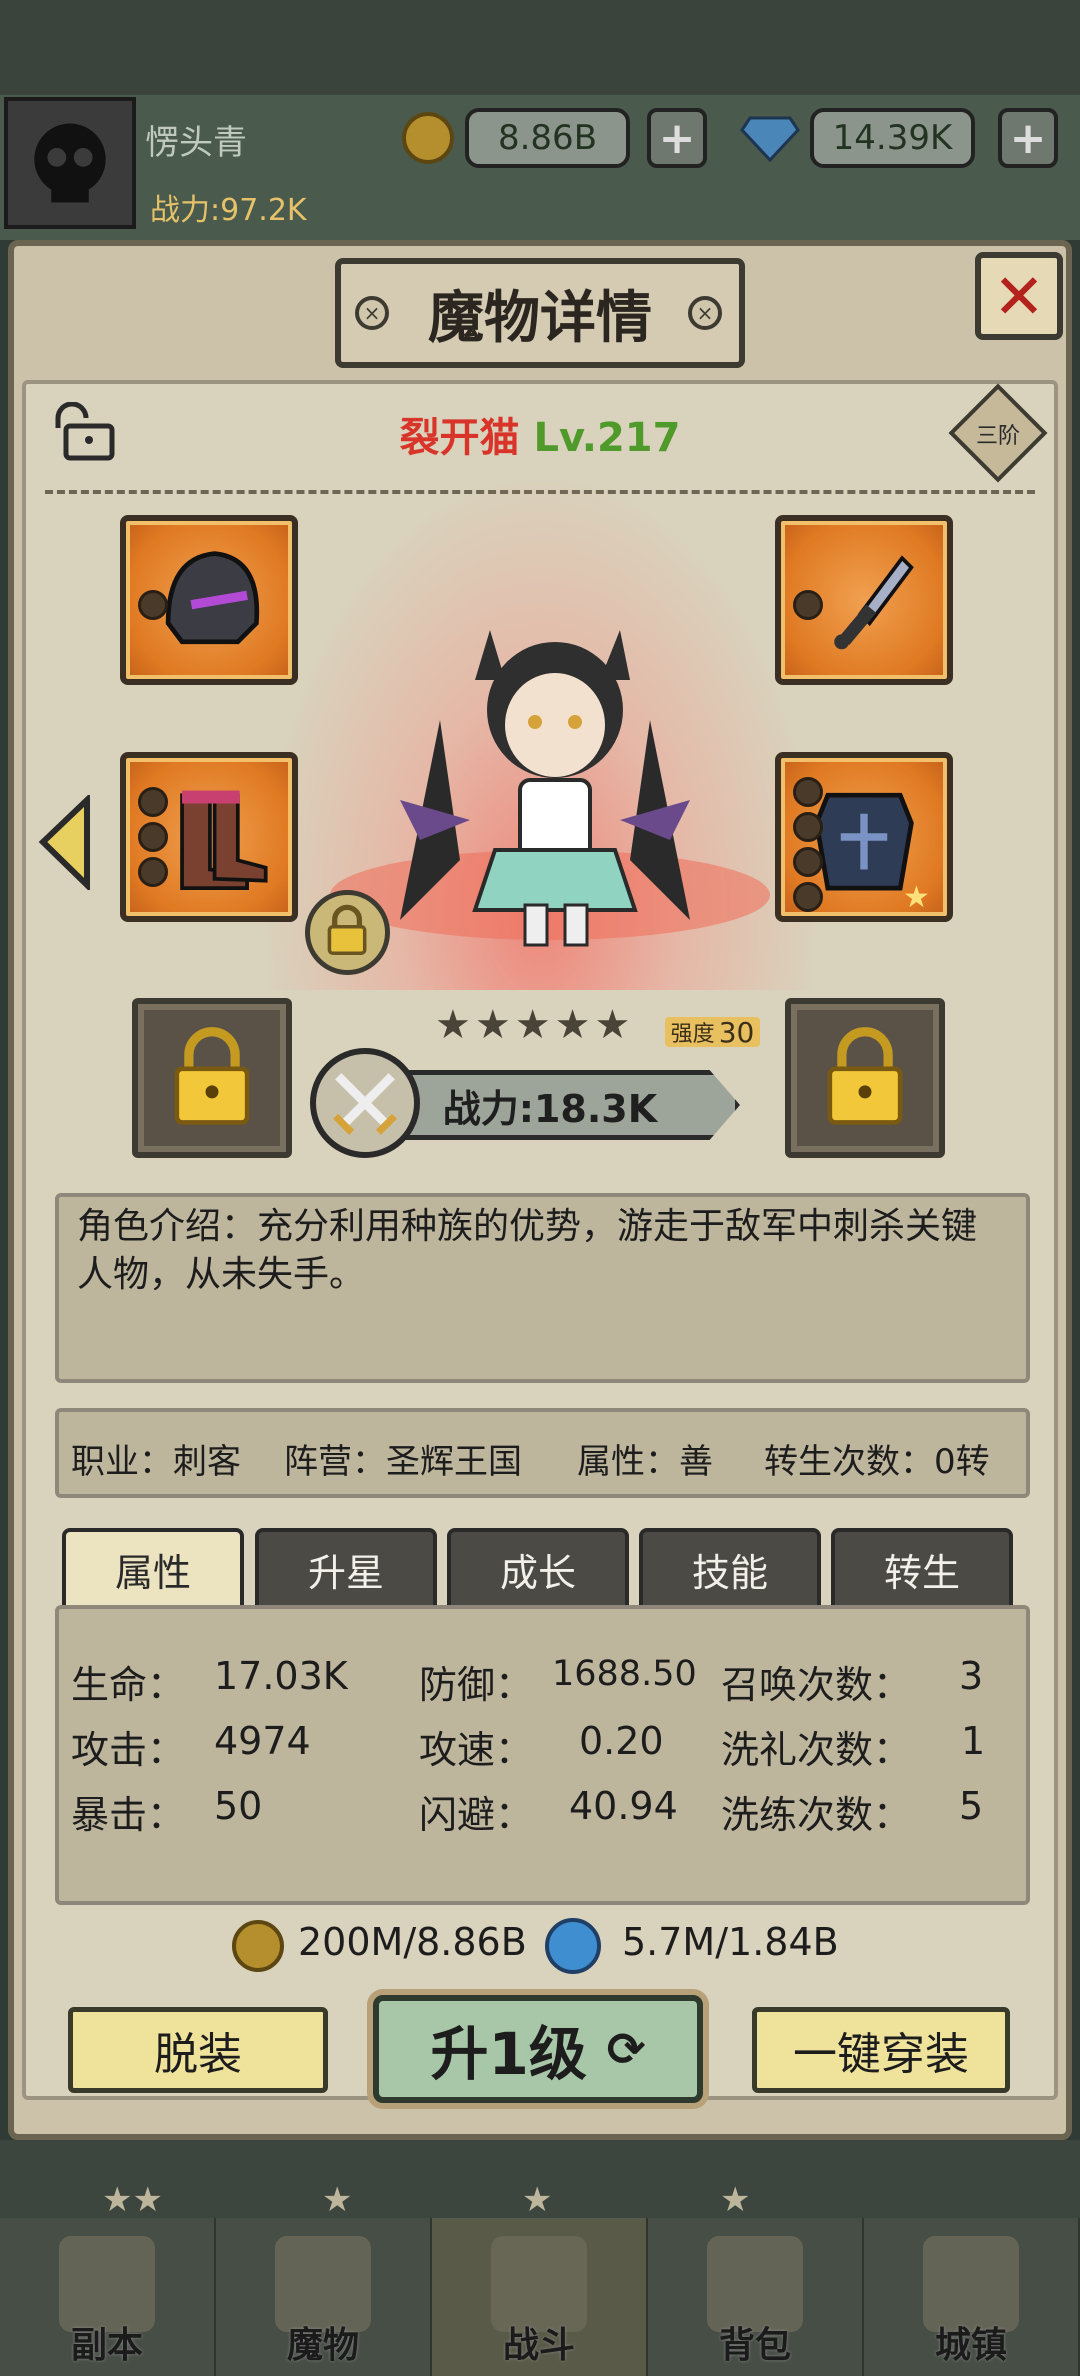  What do you see at coordinates (476, 1685) in the screenshot?
I see `stat-def-label: 防御：` at bounding box center [476, 1685].